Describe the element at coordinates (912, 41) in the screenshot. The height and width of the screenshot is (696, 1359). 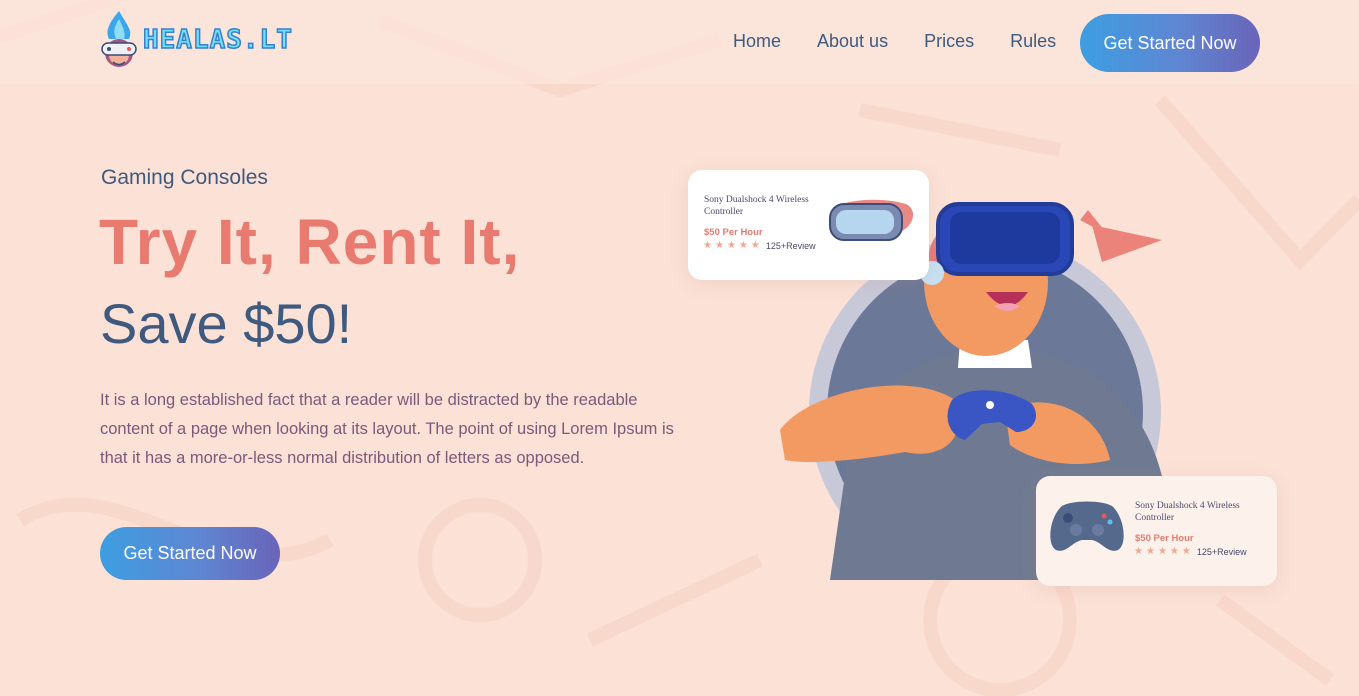
I see `main-nav: Home About us Prices Rules` at that location.